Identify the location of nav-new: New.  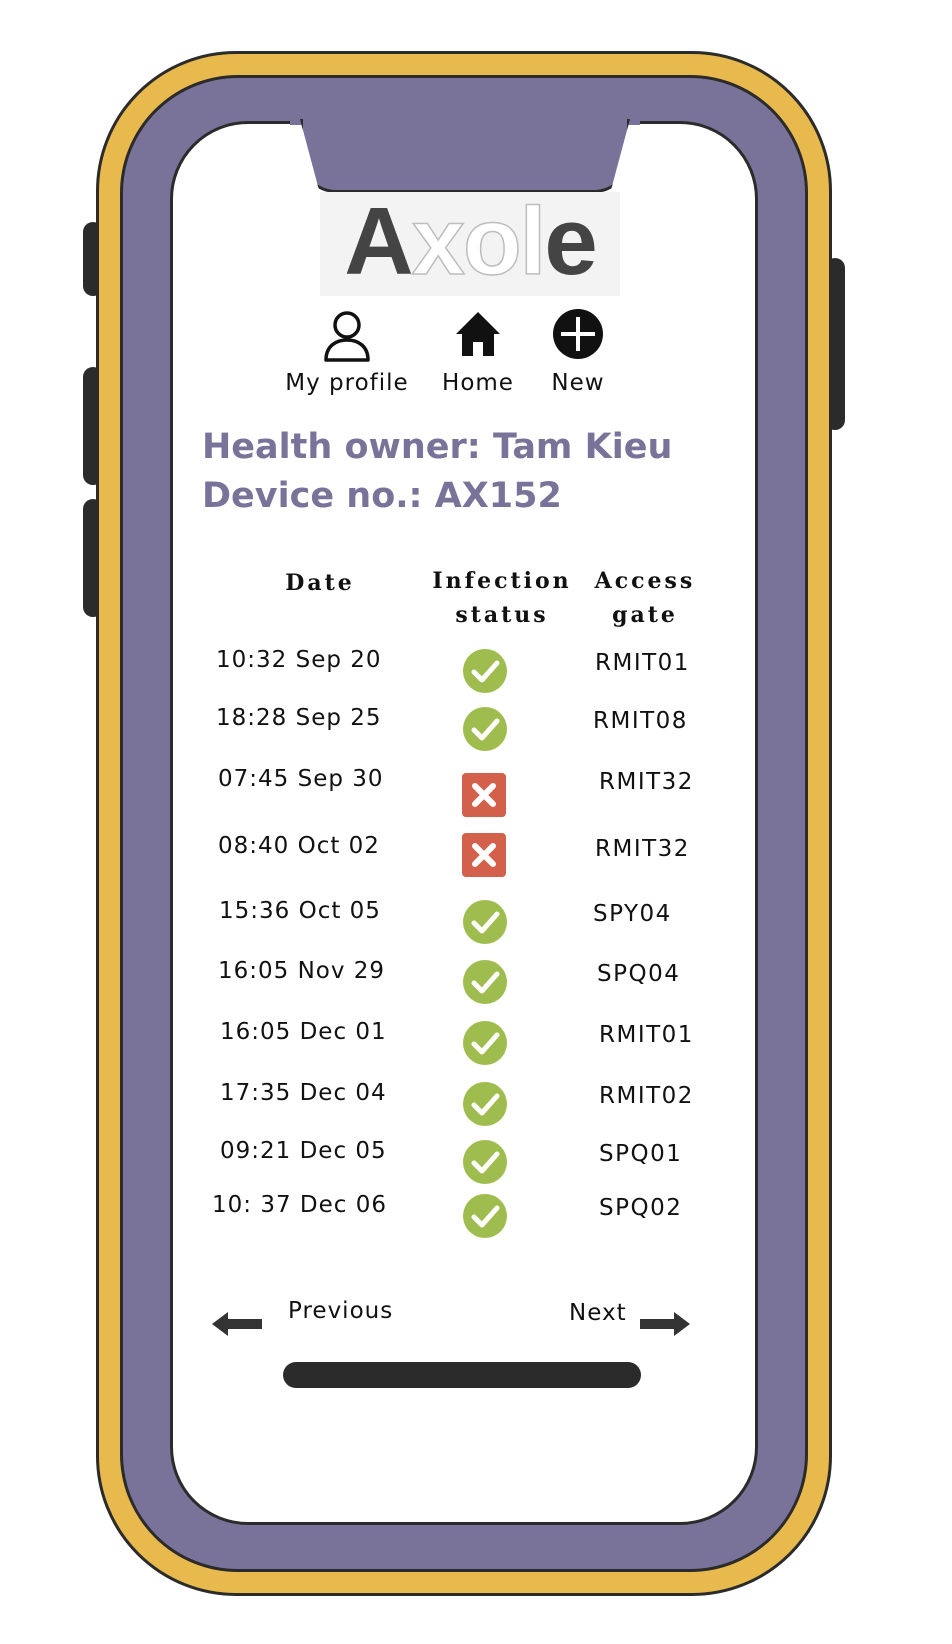
(578, 352).